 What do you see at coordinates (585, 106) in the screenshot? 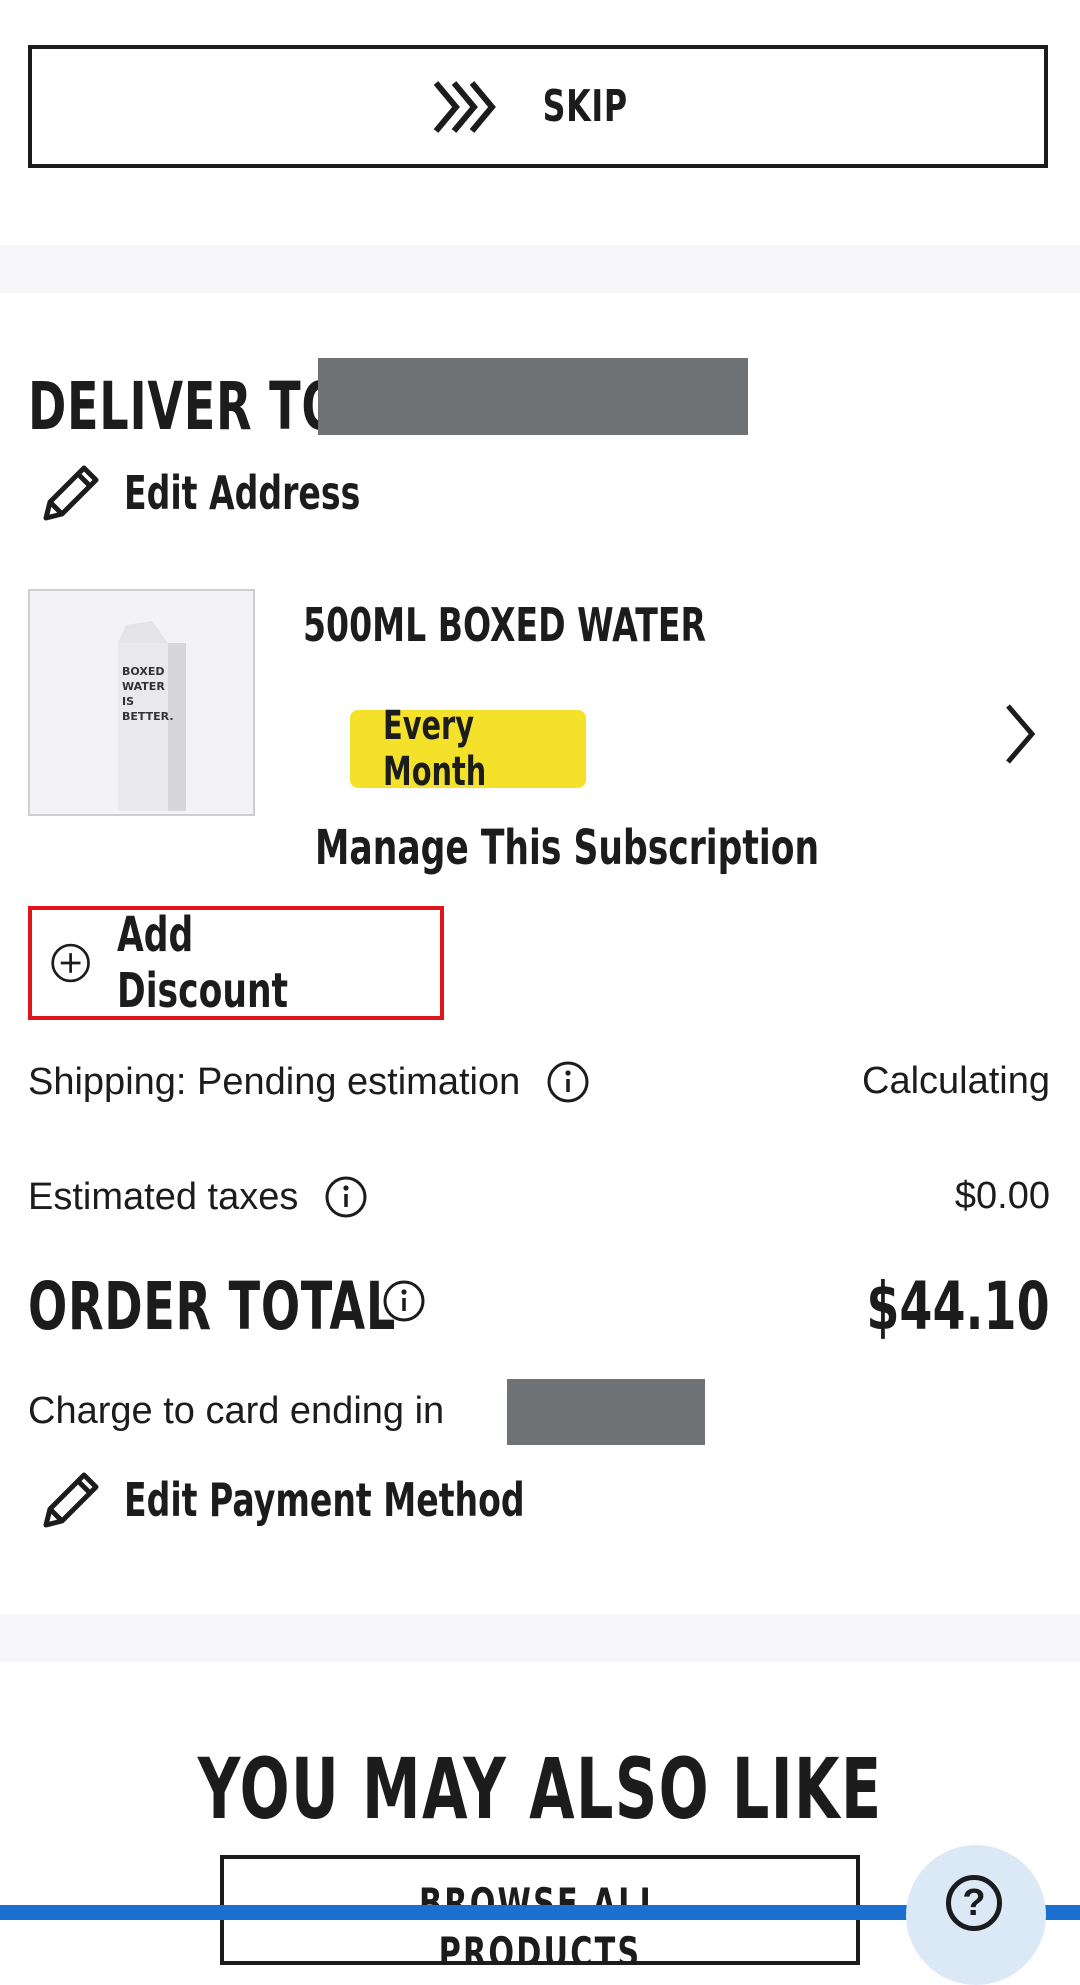
I see `skip-label: SKIP` at bounding box center [585, 106].